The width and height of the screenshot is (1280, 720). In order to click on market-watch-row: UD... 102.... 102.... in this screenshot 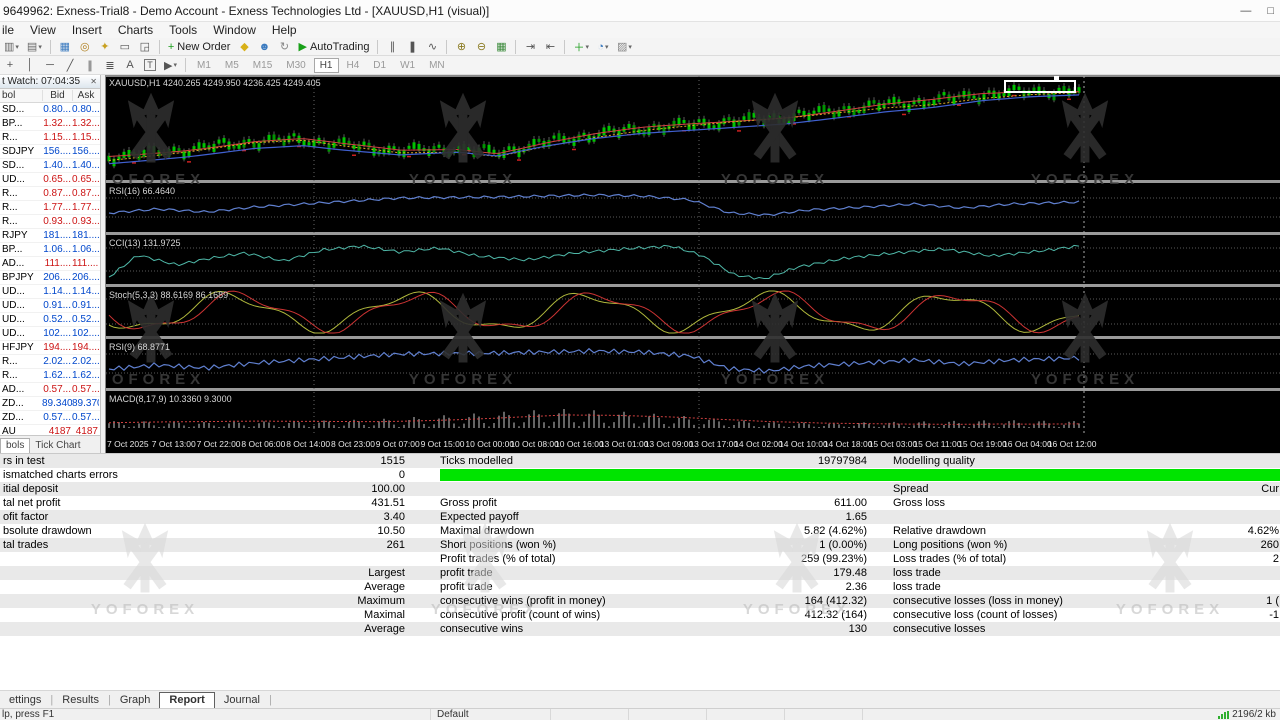, I will do `click(50, 334)`.